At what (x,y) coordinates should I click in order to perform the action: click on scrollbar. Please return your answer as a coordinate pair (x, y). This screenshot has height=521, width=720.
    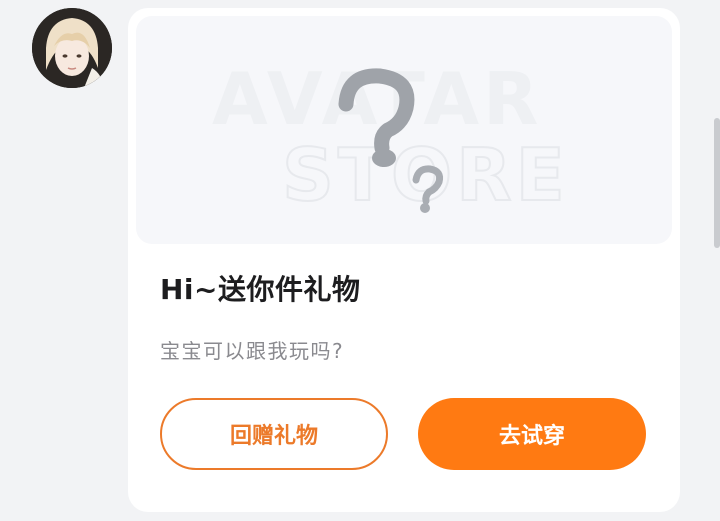
    Looking at the image, I should click on (717, 183).